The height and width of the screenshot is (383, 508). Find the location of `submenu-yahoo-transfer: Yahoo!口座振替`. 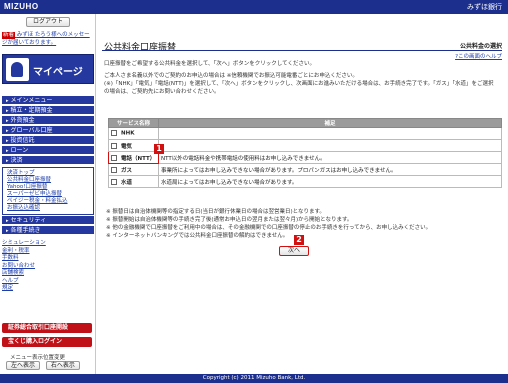

submenu-yahoo-transfer: Yahoo!口座振替 is located at coordinates (48, 187).